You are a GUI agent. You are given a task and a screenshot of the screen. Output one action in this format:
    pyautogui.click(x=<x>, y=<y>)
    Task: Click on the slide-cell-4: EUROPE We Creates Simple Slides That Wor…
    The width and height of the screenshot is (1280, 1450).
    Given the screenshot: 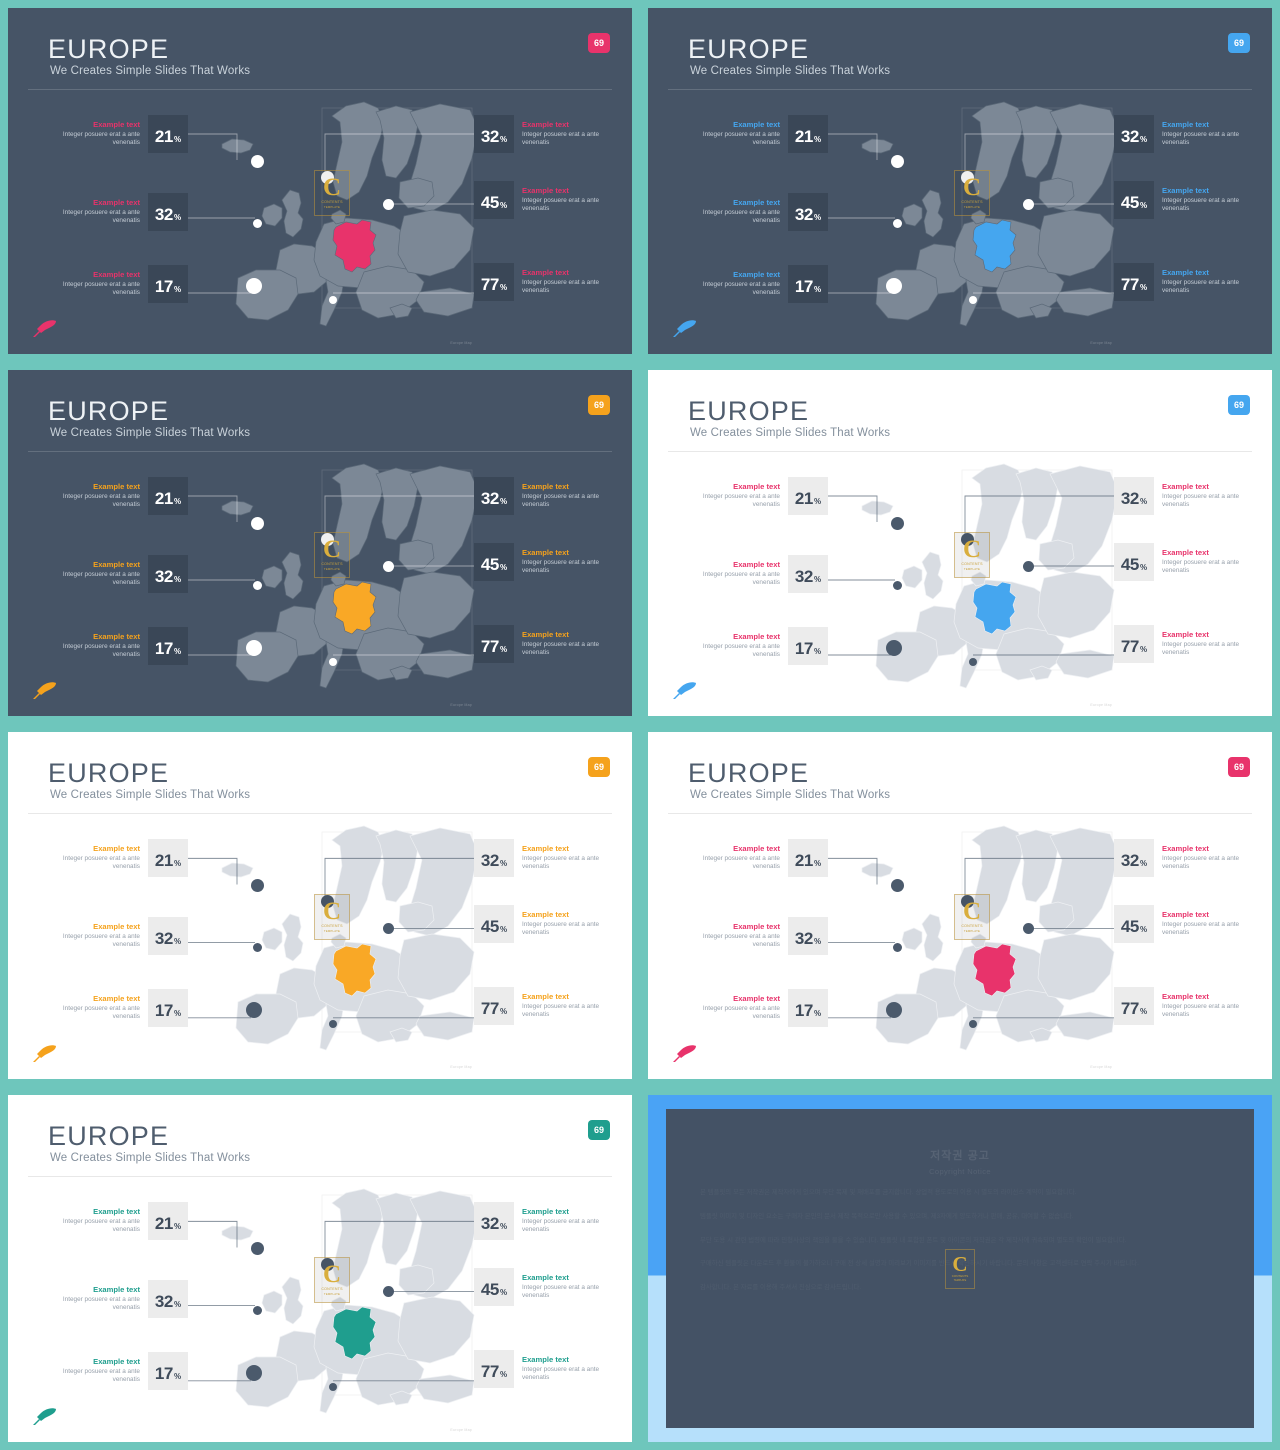 What is the action you would take?
    pyautogui.click(x=960, y=543)
    